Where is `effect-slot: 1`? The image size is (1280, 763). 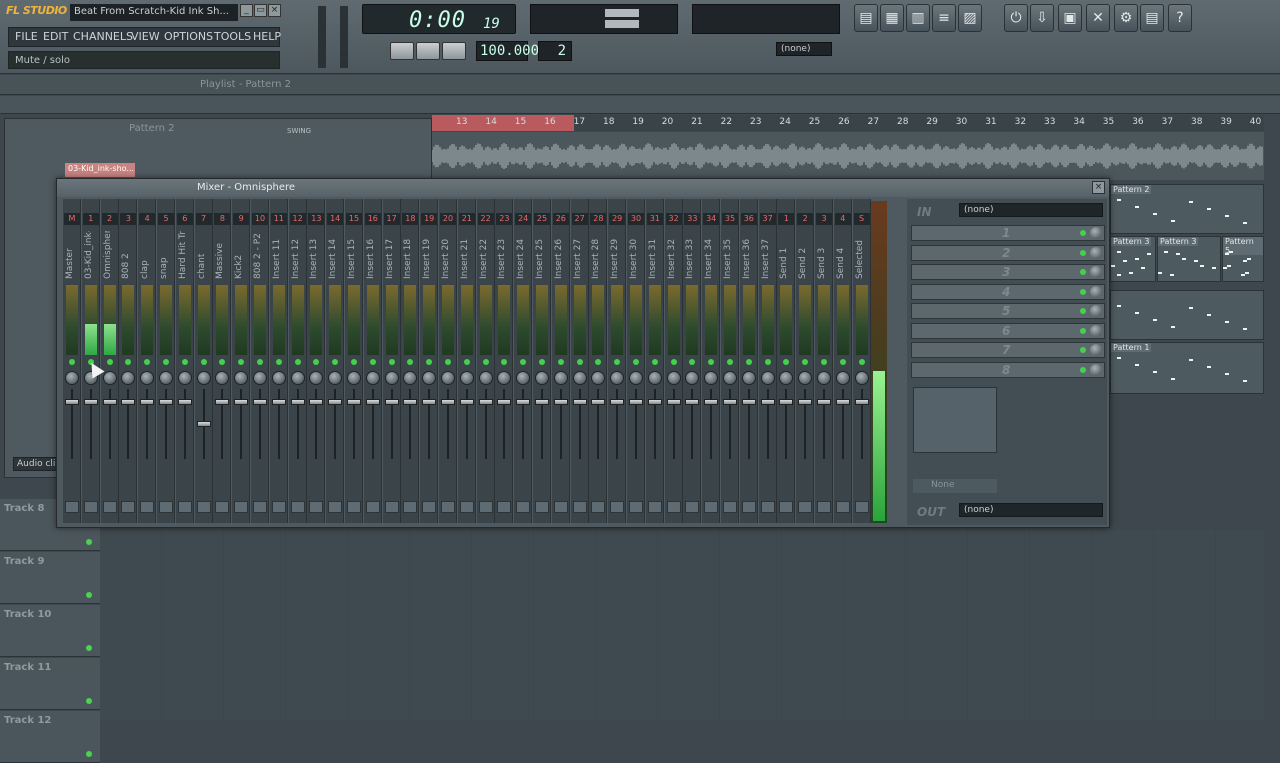 effect-slot: 1 is located at coordinates (1008, 233).